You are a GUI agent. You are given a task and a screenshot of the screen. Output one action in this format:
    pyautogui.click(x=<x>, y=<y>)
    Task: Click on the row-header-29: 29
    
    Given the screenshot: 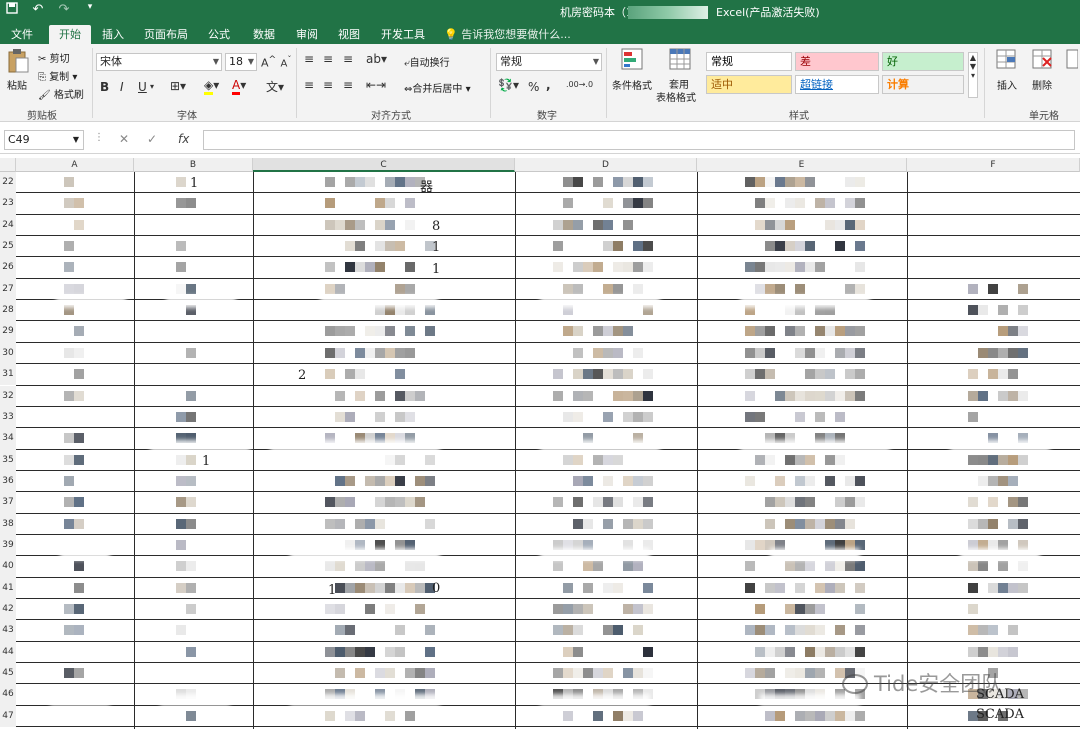 What is the action you would take?
    pyautogui.click(x=8, y=332)
    